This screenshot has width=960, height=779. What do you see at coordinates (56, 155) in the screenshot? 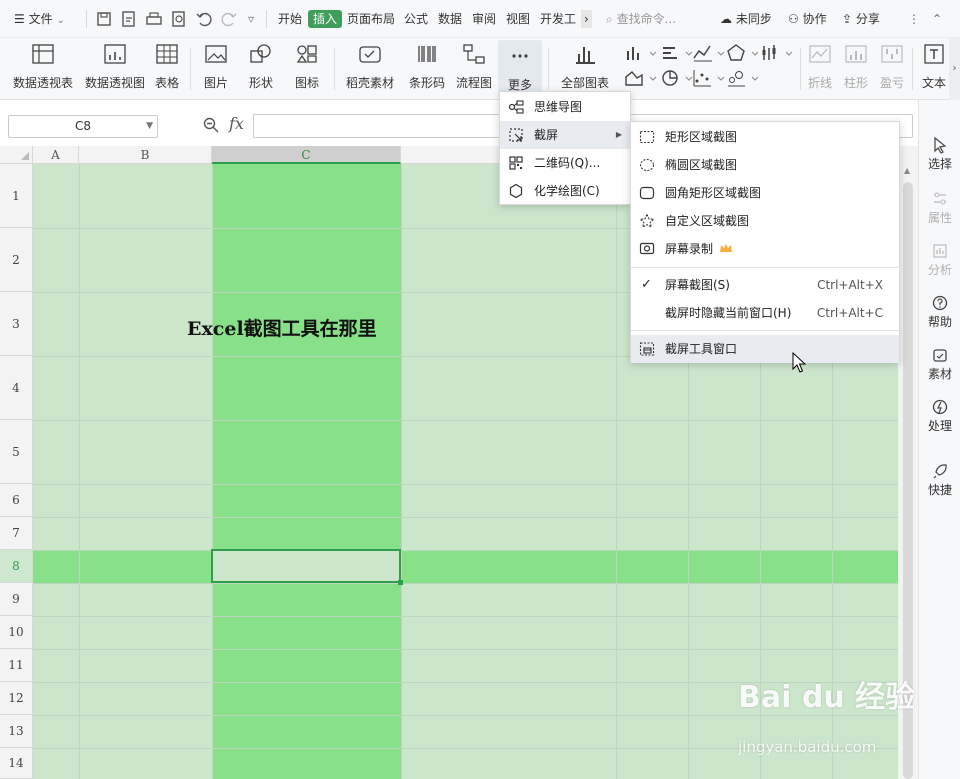
I see `column-header-a: A` at bounding box center [56, 155].